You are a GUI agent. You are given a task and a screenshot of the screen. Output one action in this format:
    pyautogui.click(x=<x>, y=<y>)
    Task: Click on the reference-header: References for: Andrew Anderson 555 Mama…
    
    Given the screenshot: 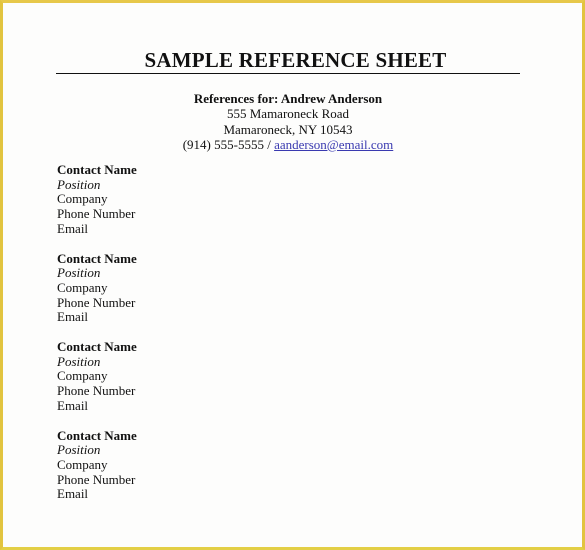 What is the action you would take?
    pyautogui.click(x=288, y=121)
    